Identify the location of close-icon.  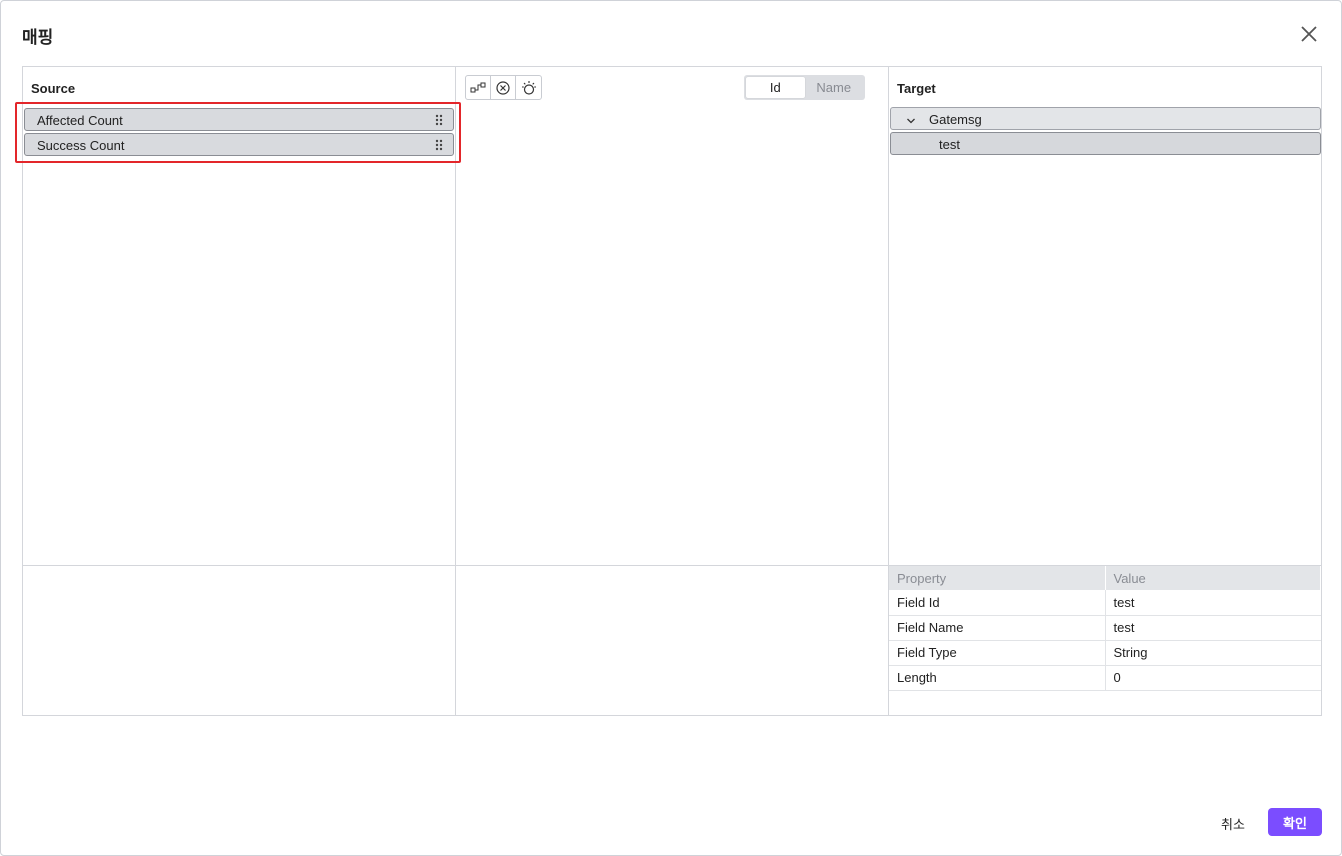
(1309, 34).